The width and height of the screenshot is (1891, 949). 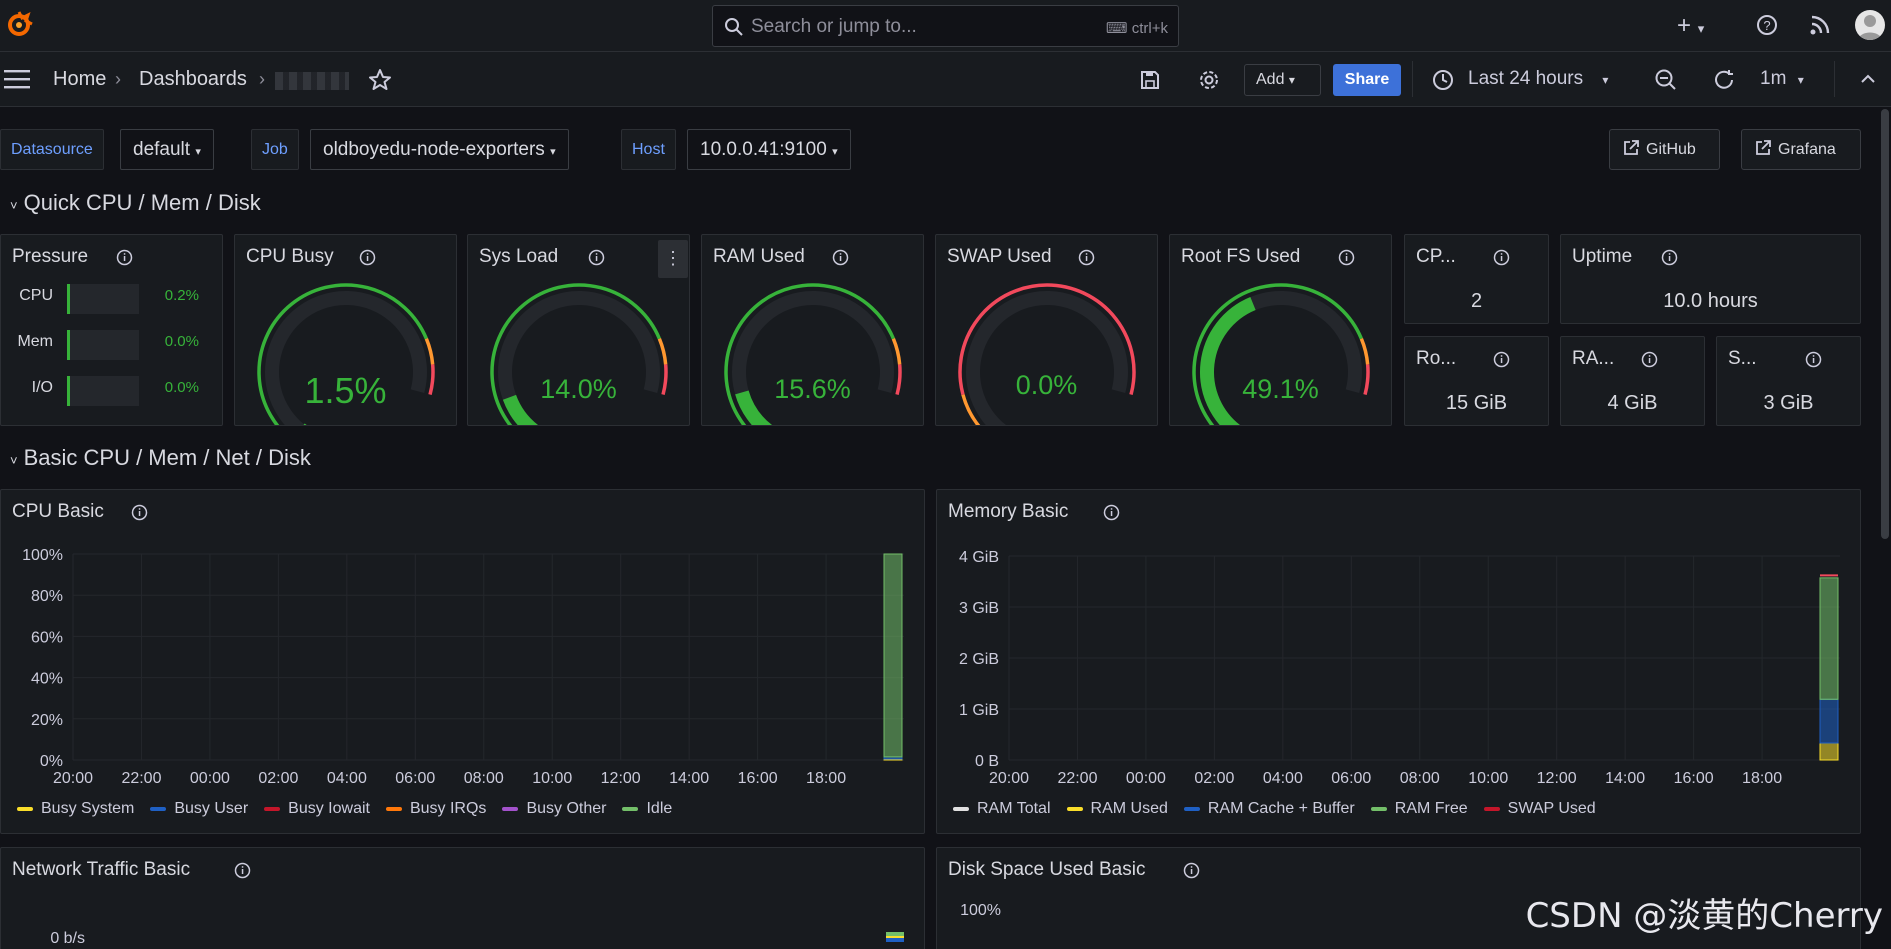 I want to click on github-link-button: GitHub, so click(x=1664, y=149).